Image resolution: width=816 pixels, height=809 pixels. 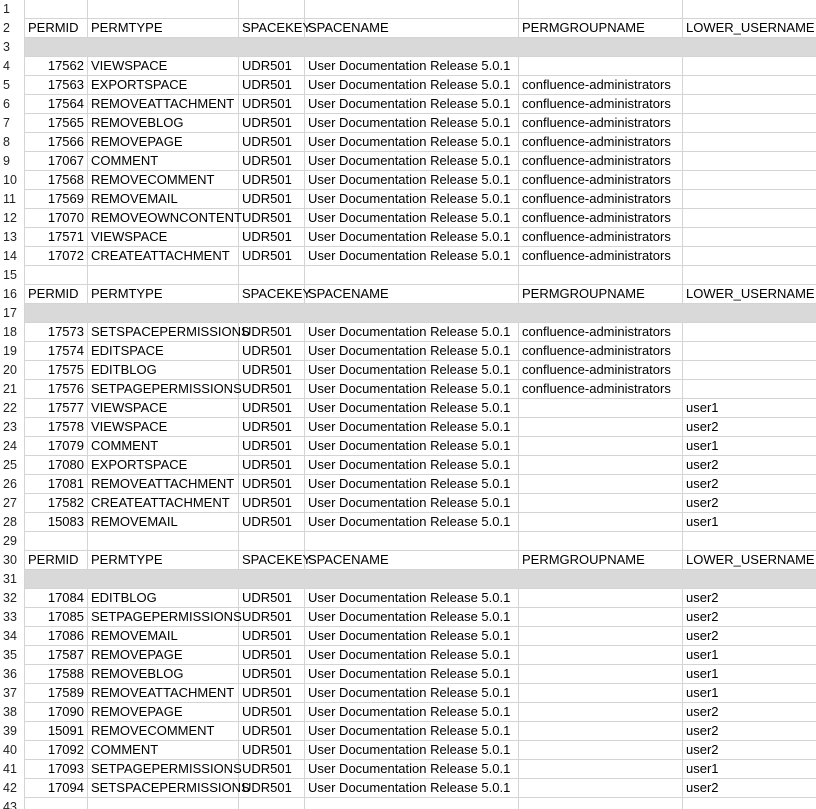 I want to click on permtype-cell: REMOVEMAIL, so click(x=163, y=522).